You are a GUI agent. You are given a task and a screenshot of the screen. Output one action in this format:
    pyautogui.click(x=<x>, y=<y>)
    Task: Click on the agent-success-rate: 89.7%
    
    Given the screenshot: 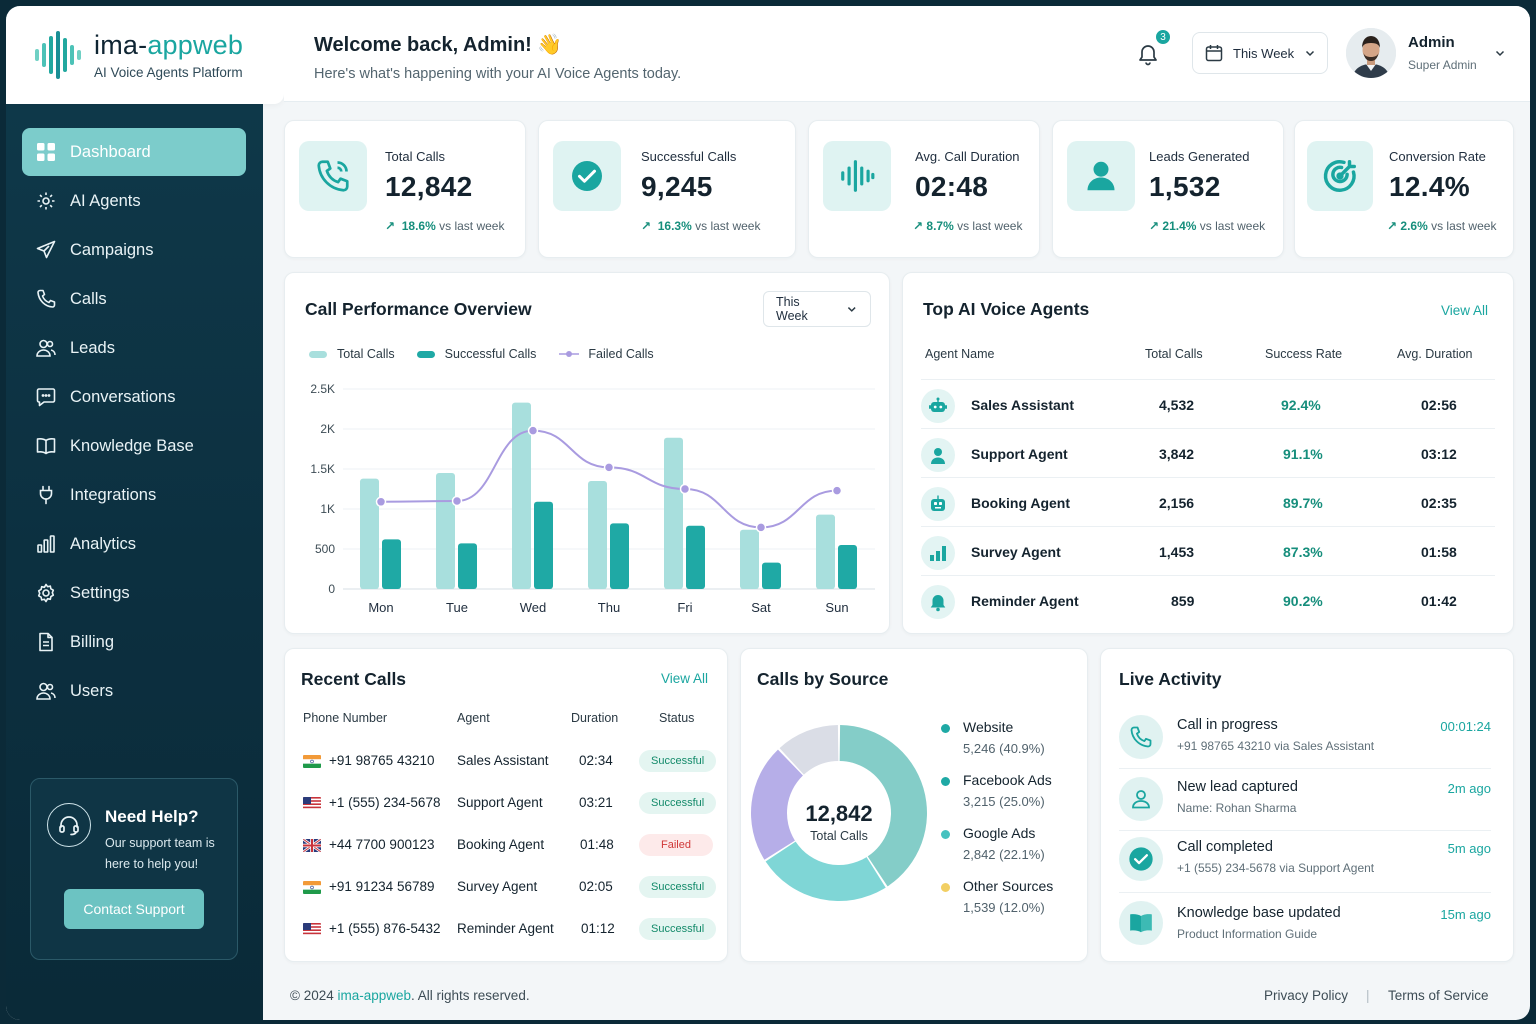 What is the action you would take?
    pyautogui.click(x=1303, y=503)
    